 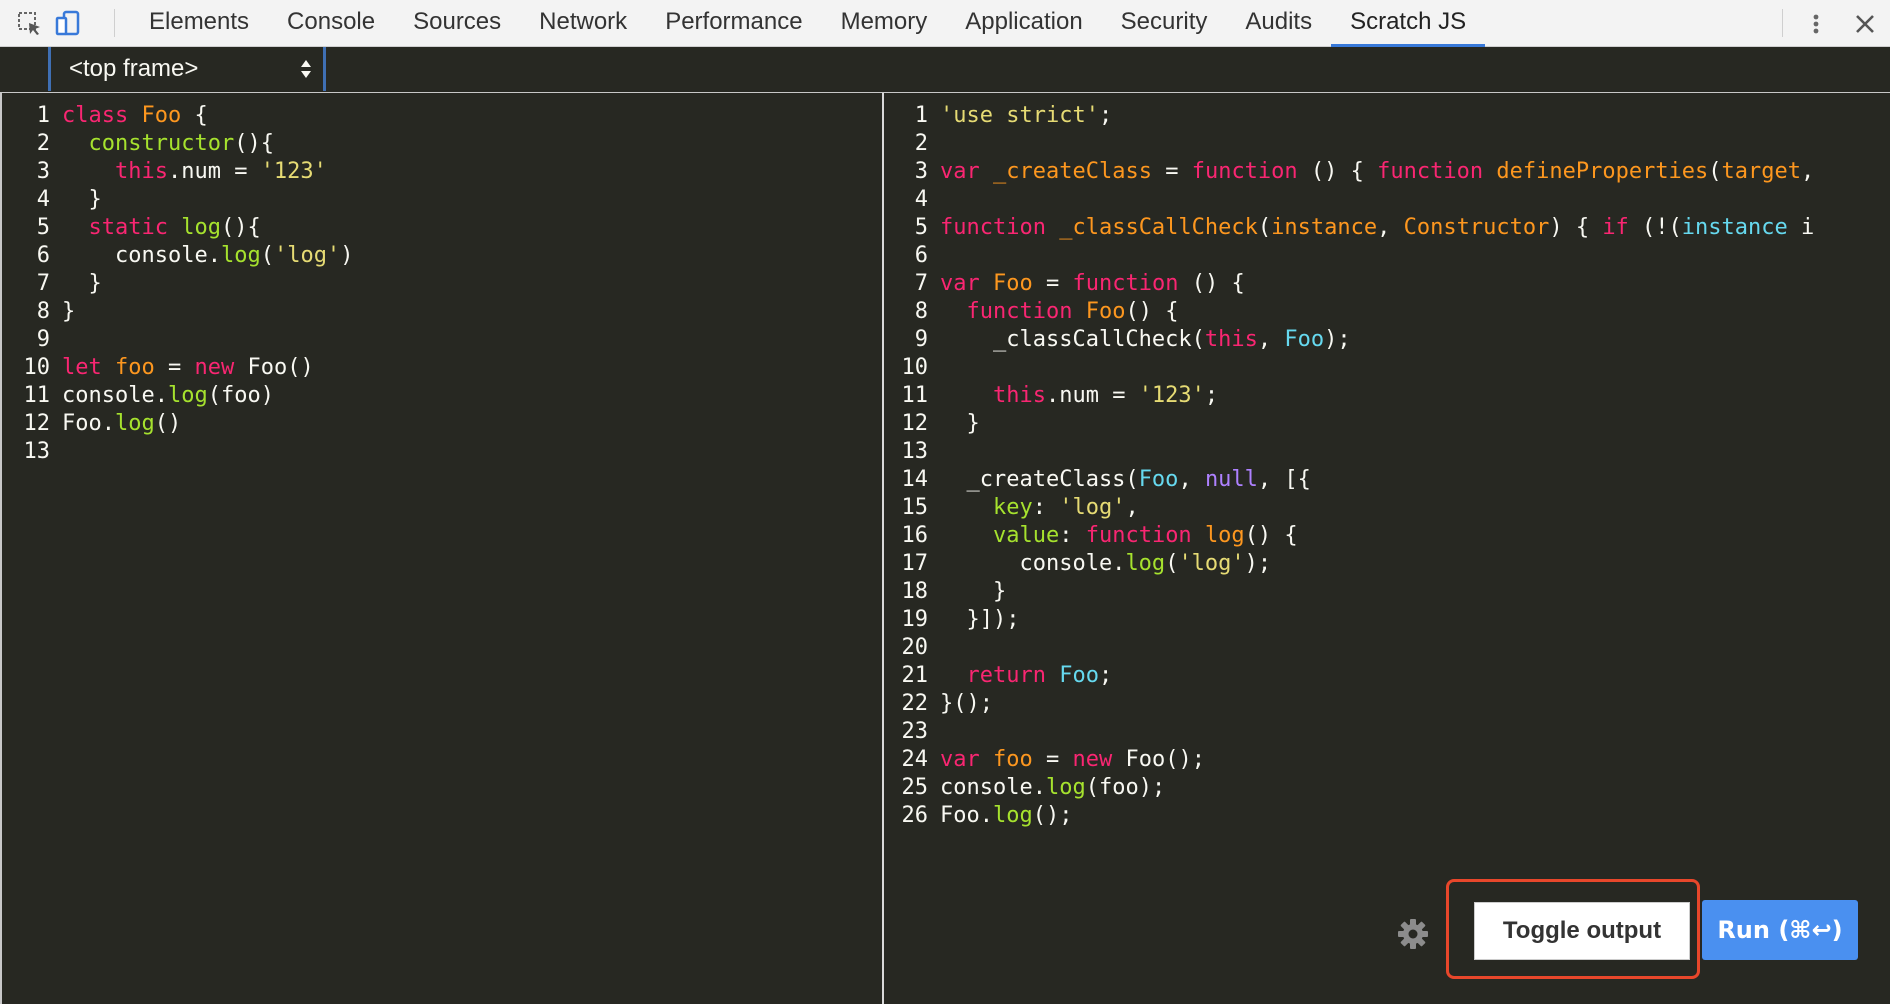 What do you see at coordinates (187, 69) in the screenshot?
I see `frame-select: <top frame>` at bounding box center [187, 69].